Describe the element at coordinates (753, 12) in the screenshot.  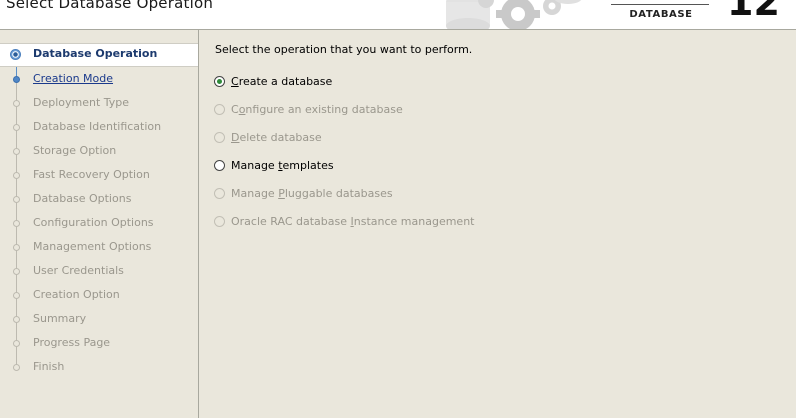
I see `version-number: 12` at that location.